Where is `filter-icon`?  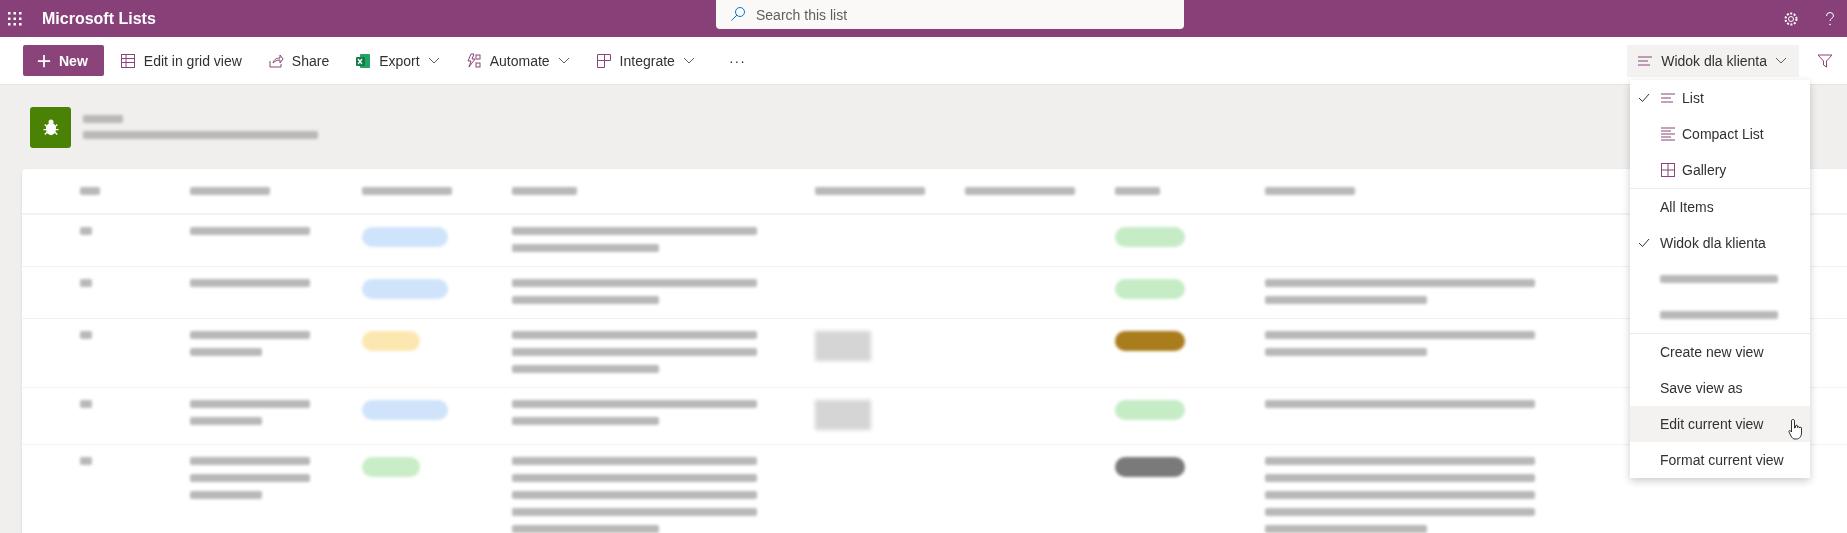
filter-icon is located at coordinates (1825, 60).